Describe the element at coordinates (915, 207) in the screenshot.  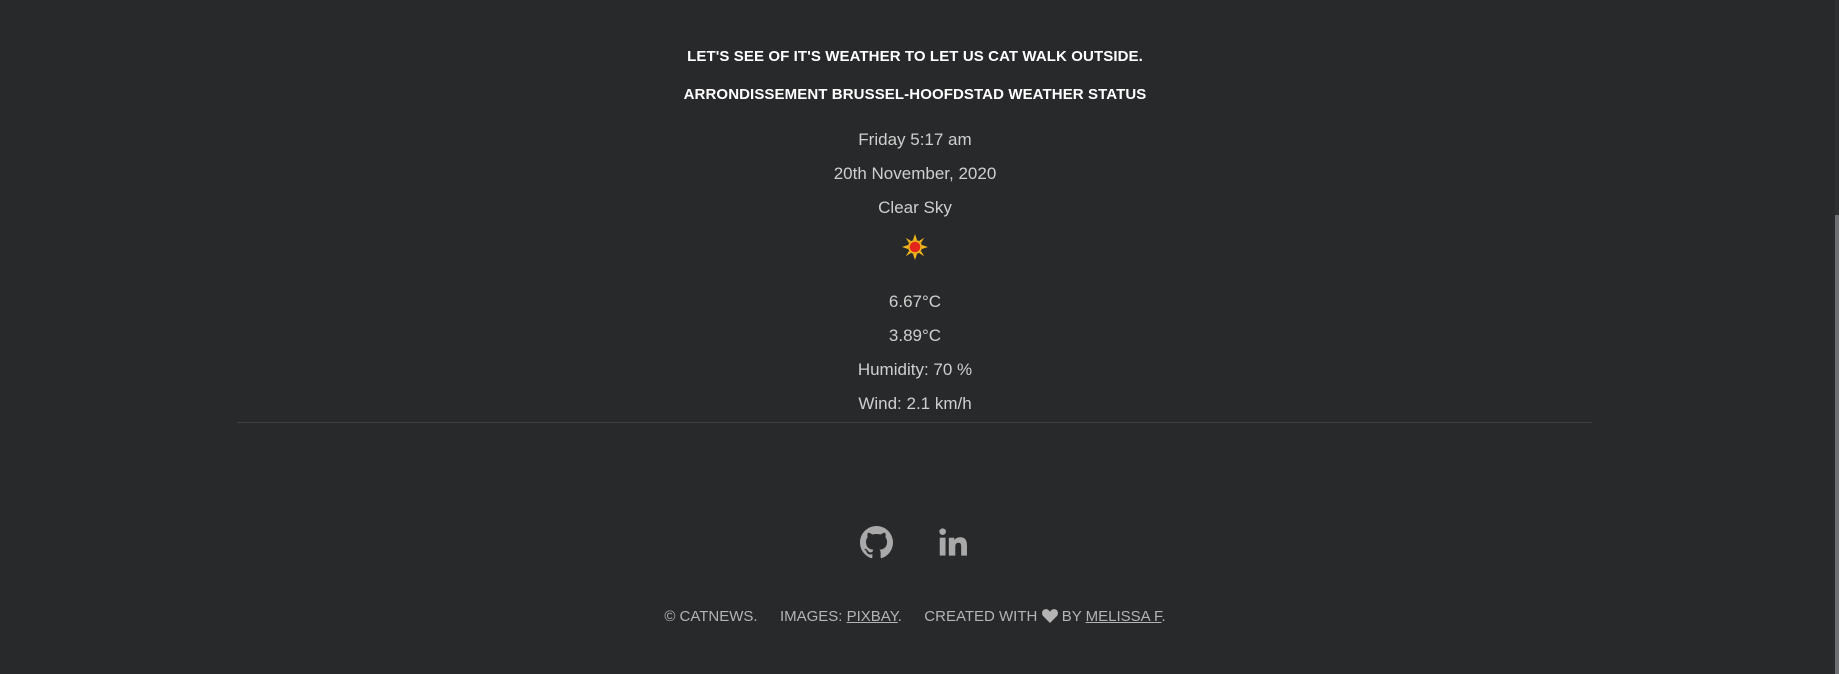
I see `weather-condition: Clear Sky` at that location.